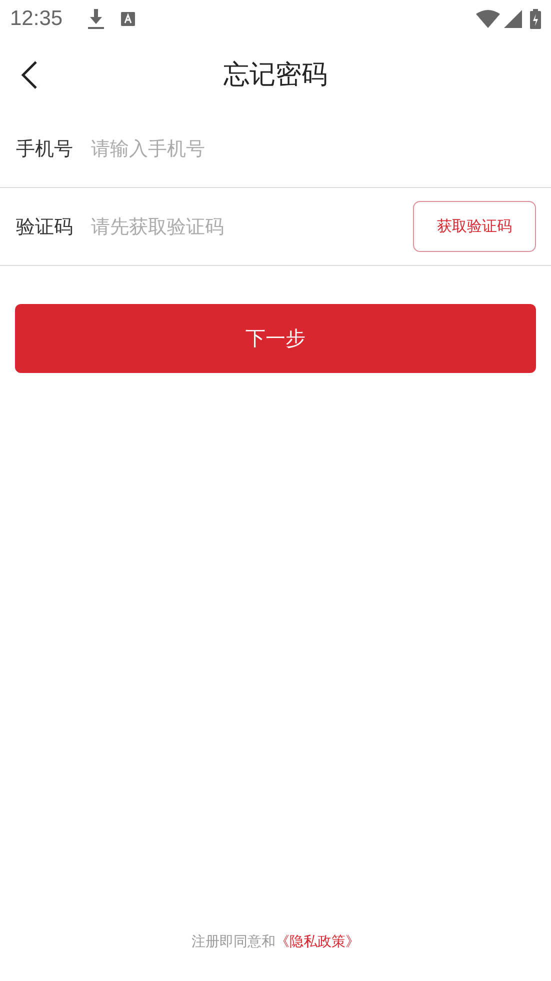 The height and width of the screenshot is (981, 551). Describe the element at coordinates (95, 19) in the screenshot. I see `download-icon` at that location.